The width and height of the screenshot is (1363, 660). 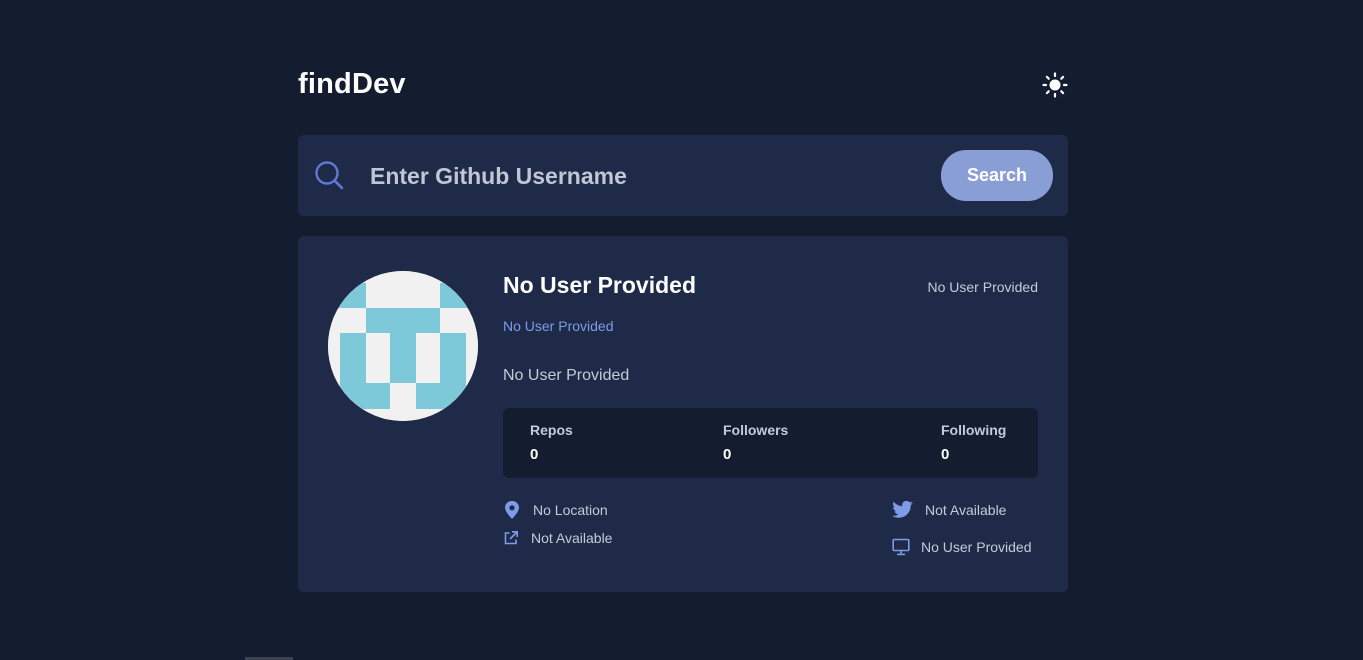 I want to click on search-bar: Search, so click(x=683, y=175).